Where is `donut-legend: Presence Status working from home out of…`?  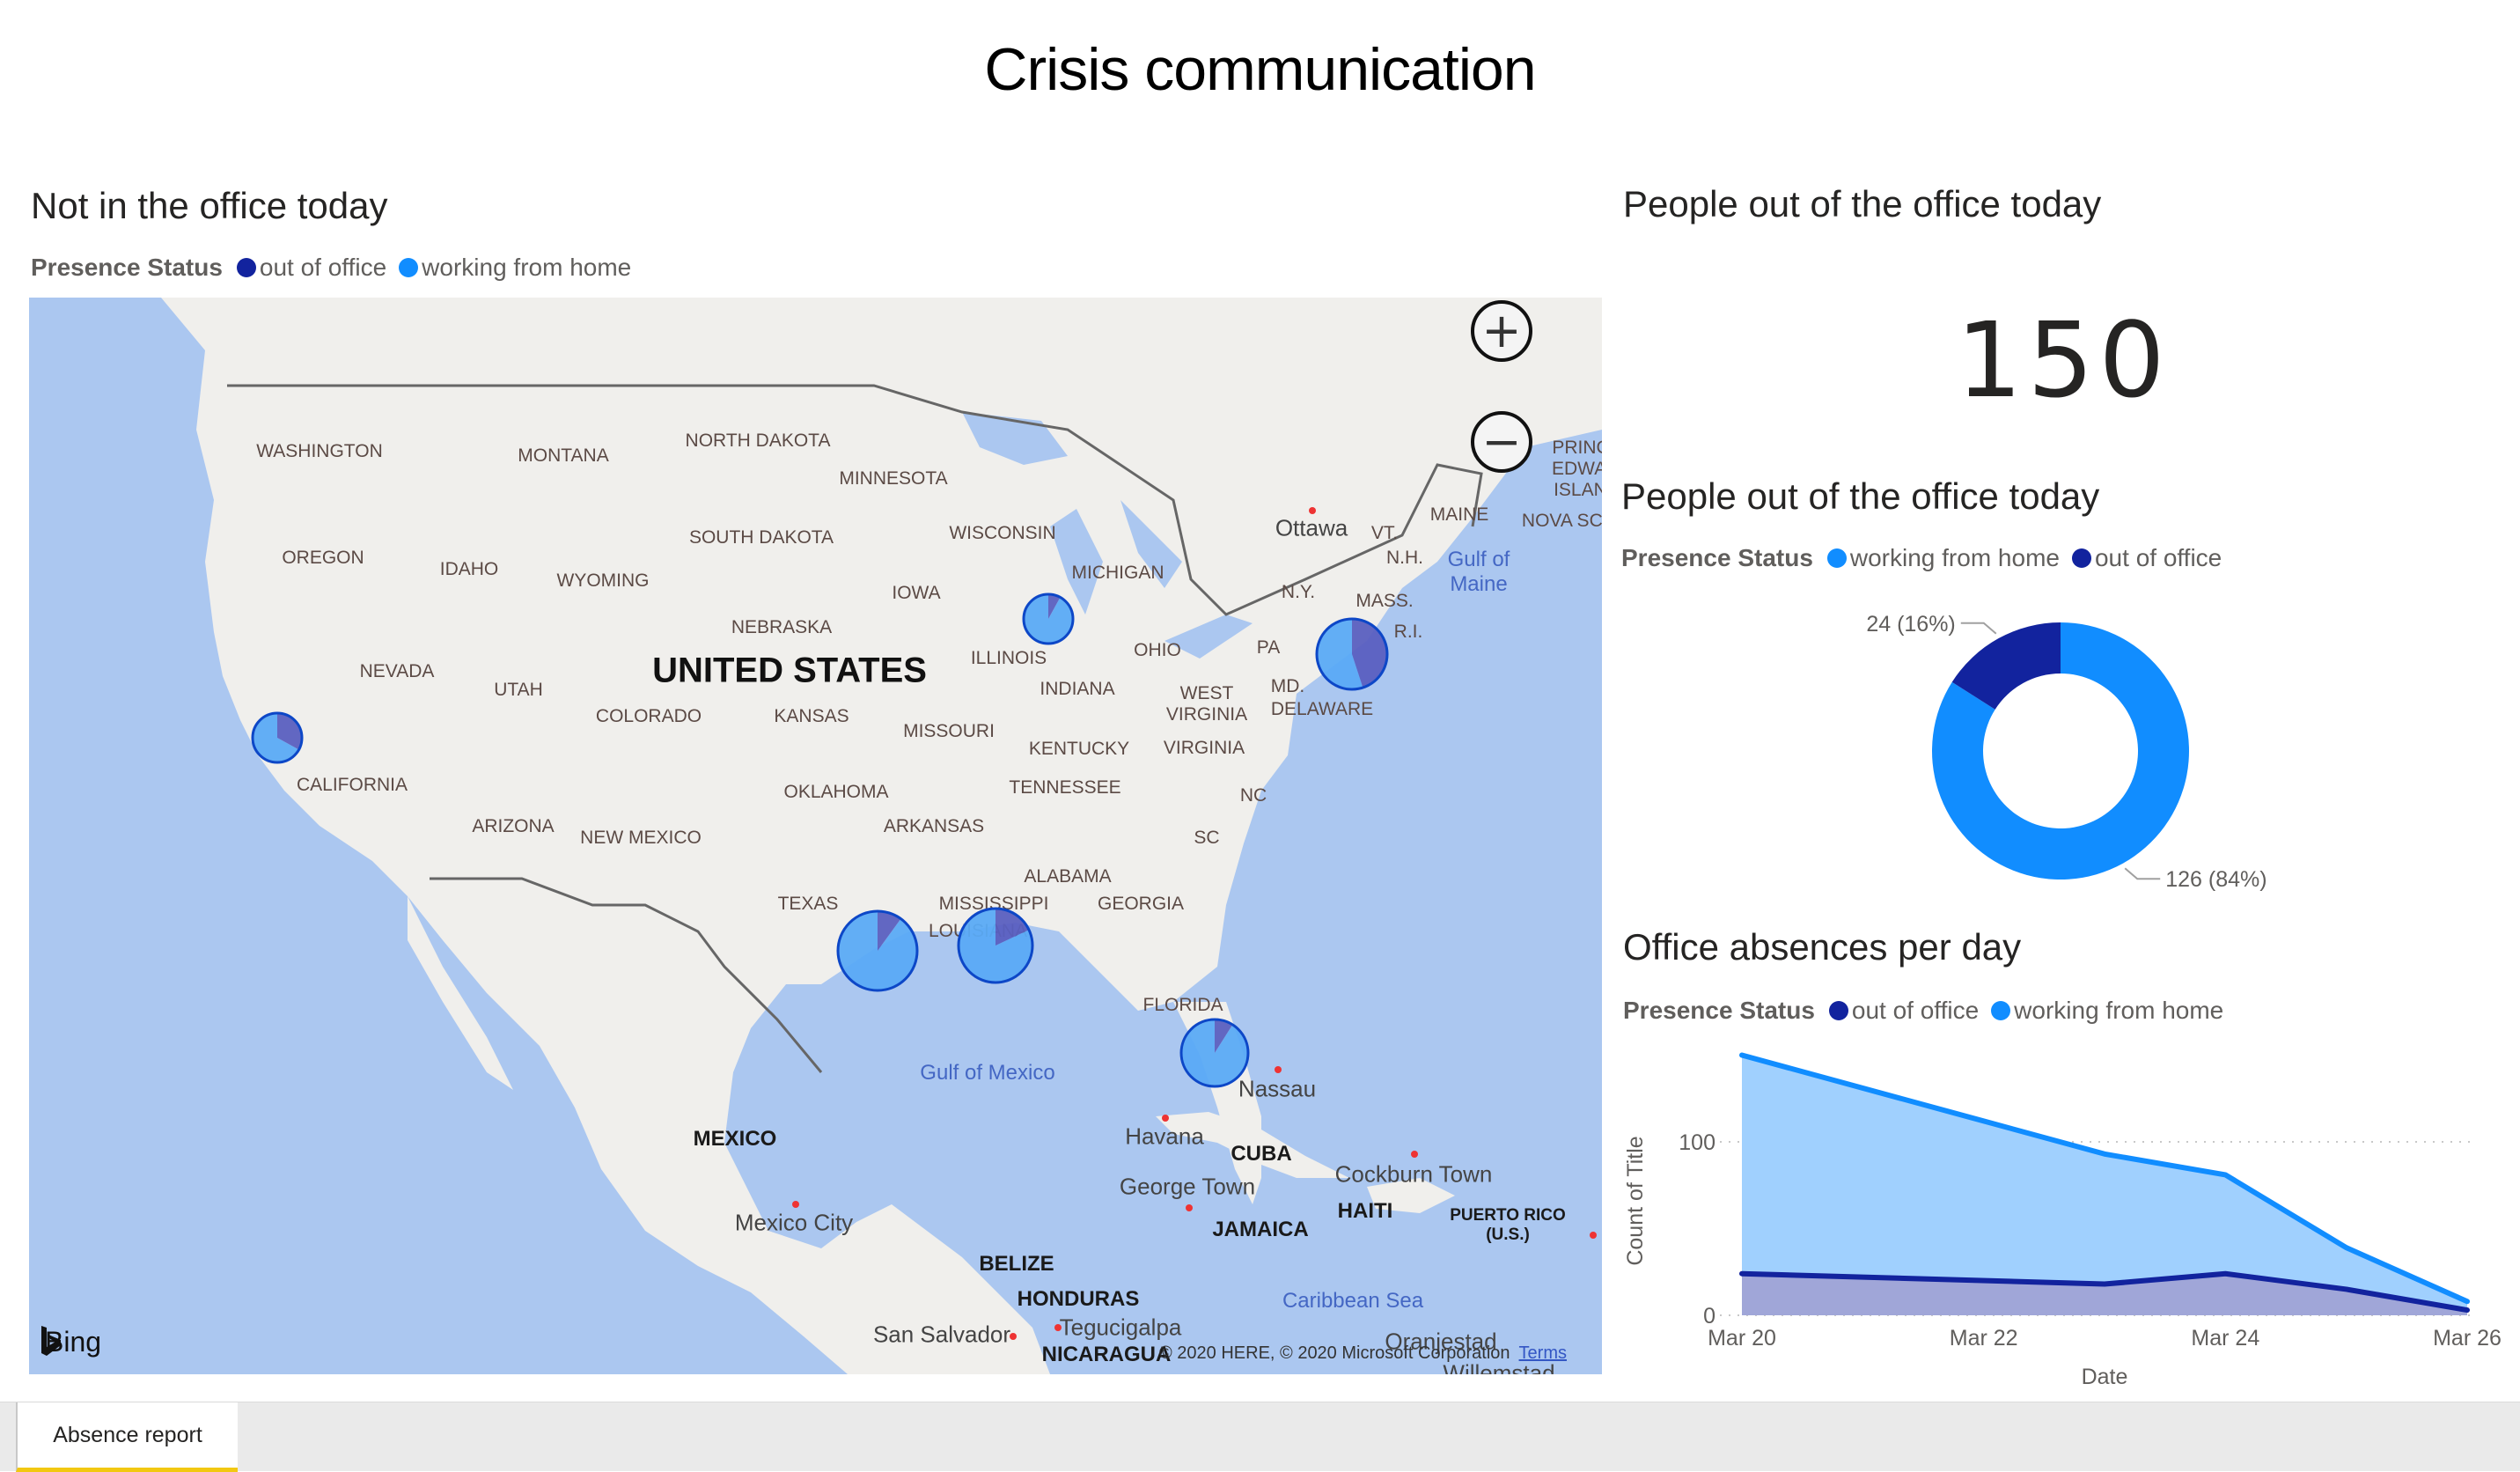 donut-legend: Presence Status working from home out of… is located at coordinates (1927, 558).